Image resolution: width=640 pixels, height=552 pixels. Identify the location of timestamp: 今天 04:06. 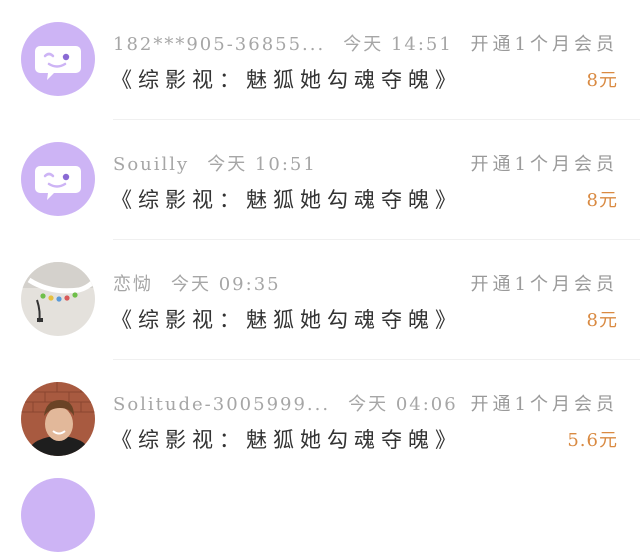
(403, 404).